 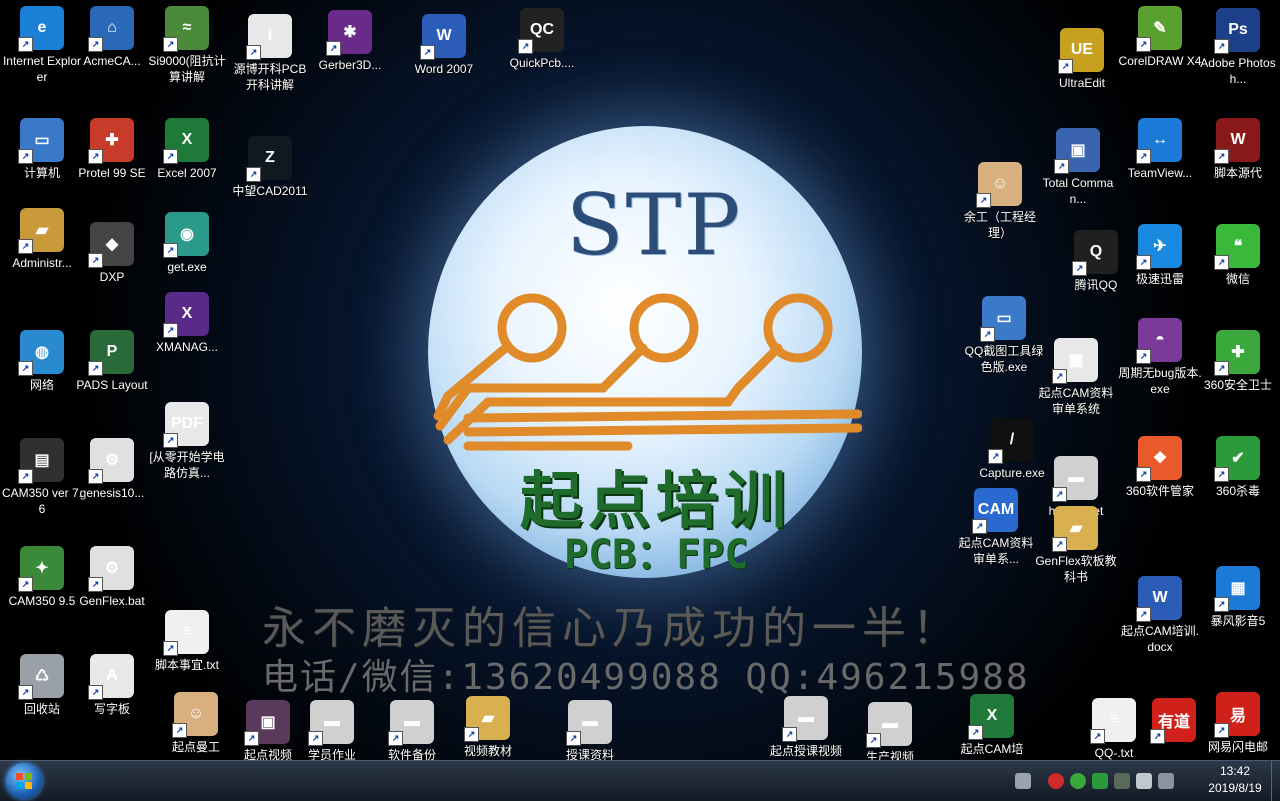 What do you see at coordinates (1238, 597) in the screenshot?
I see `desktop-icon: ▦ ↗ 暴风影音5` at bounding box center [1238, 597].